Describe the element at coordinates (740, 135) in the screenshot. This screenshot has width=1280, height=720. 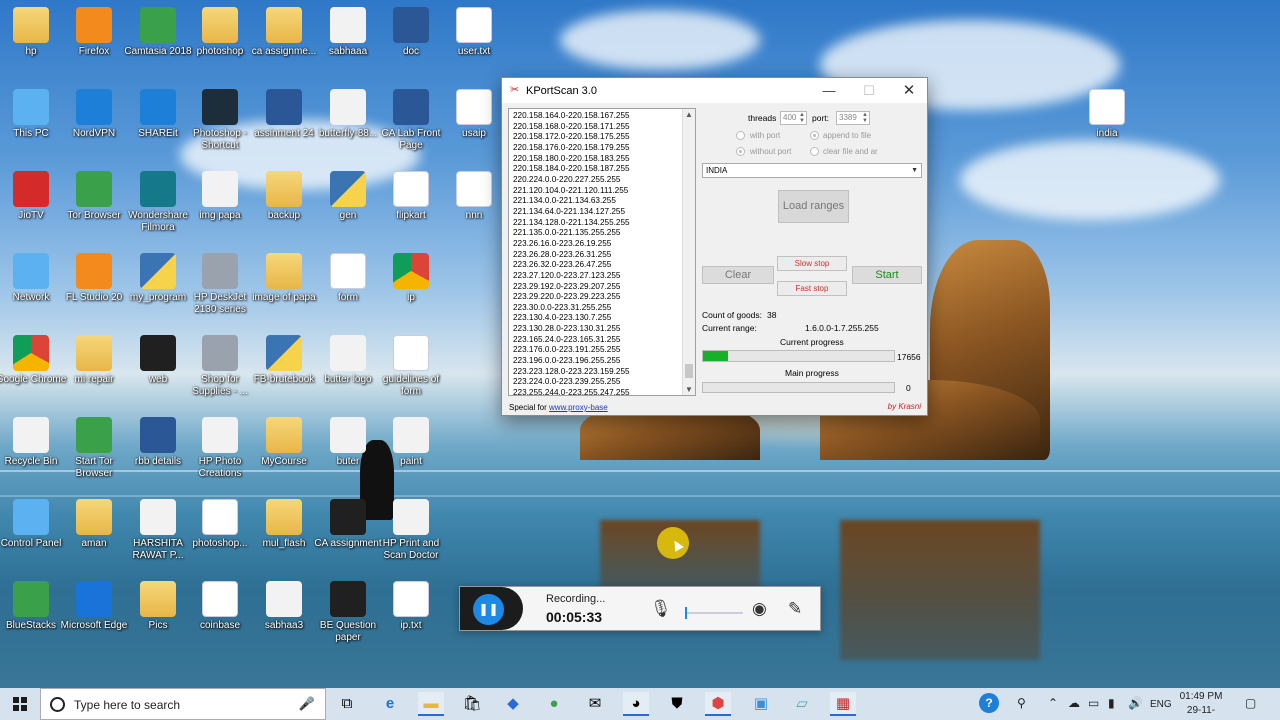
I see `with-port-radio` at that location.